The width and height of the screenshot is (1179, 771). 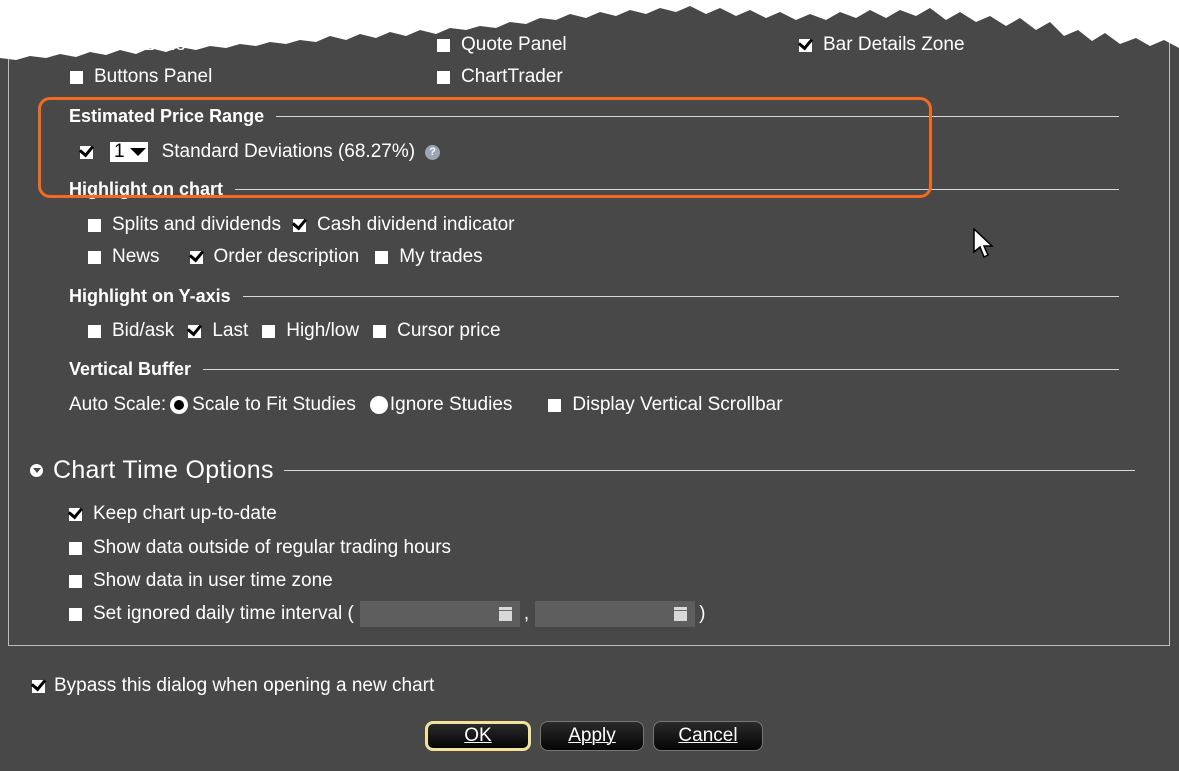 I want to click on quote-panel-checkbox, so click(x=443, y=45).